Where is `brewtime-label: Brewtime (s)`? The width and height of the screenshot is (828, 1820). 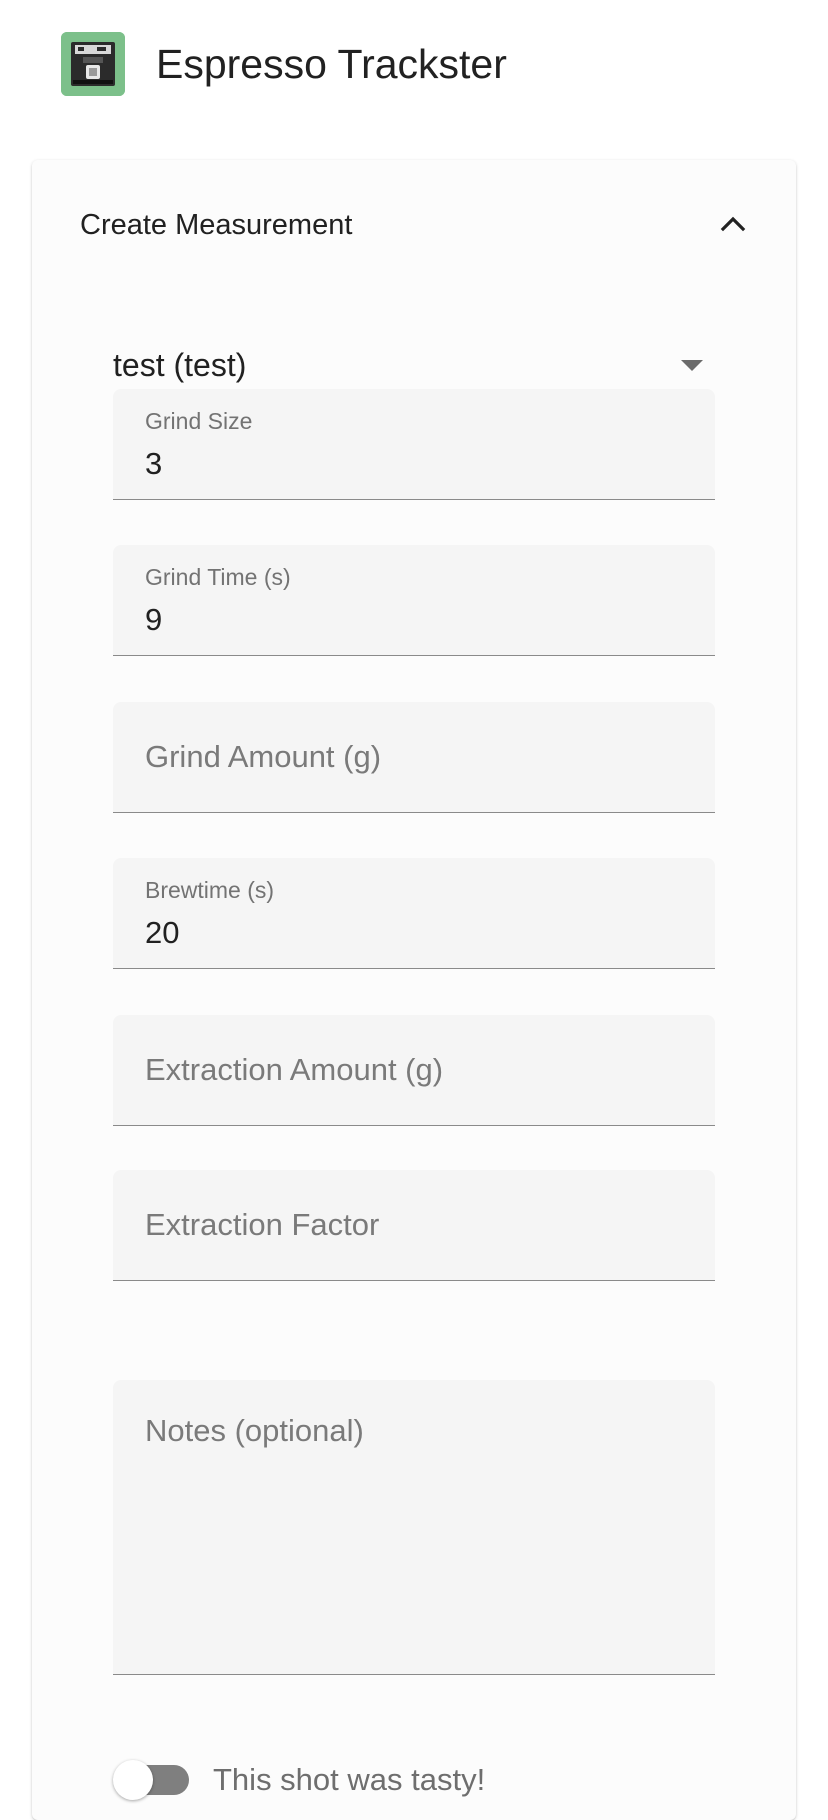
brewtime-label: Brewtime (s) is located at coordinates (210, 890).